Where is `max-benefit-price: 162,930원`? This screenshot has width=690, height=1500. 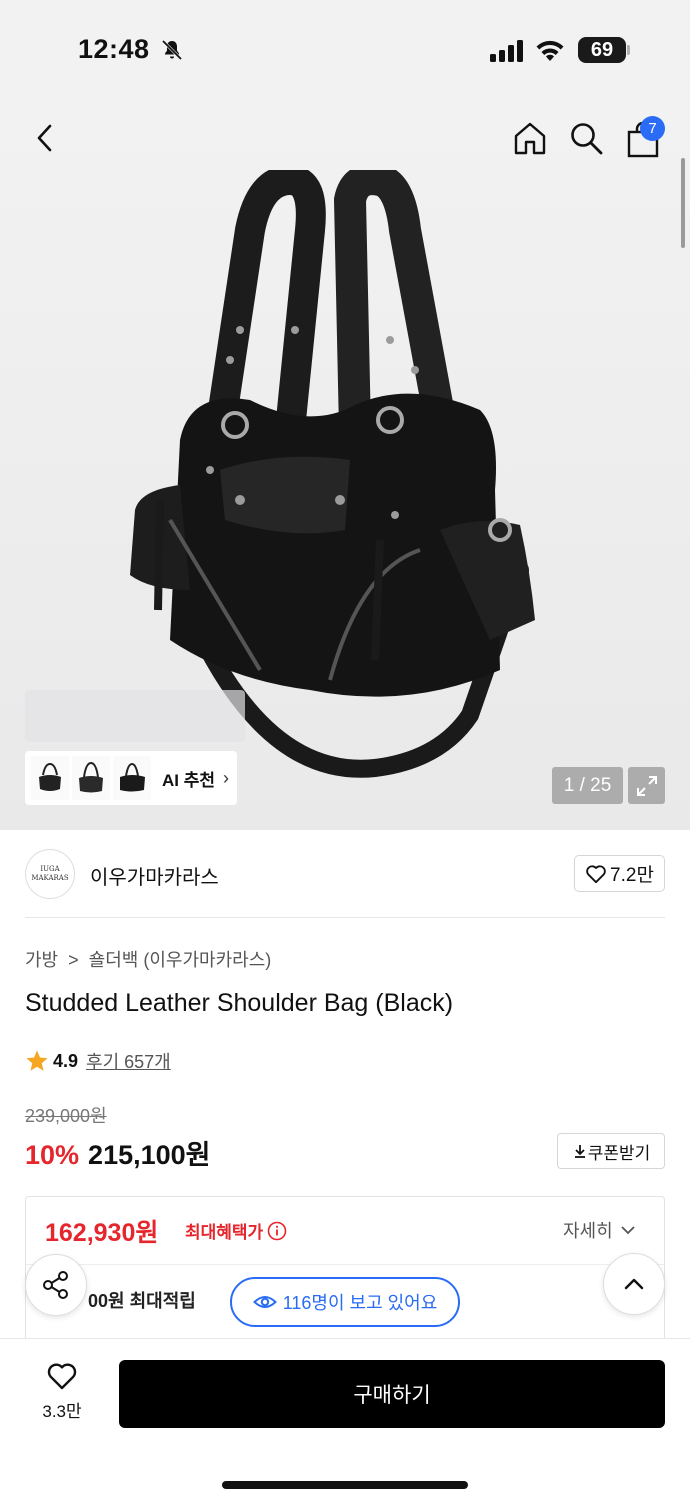 max-benefit-price: 162,930원 is located at coordinates (102, 1233).